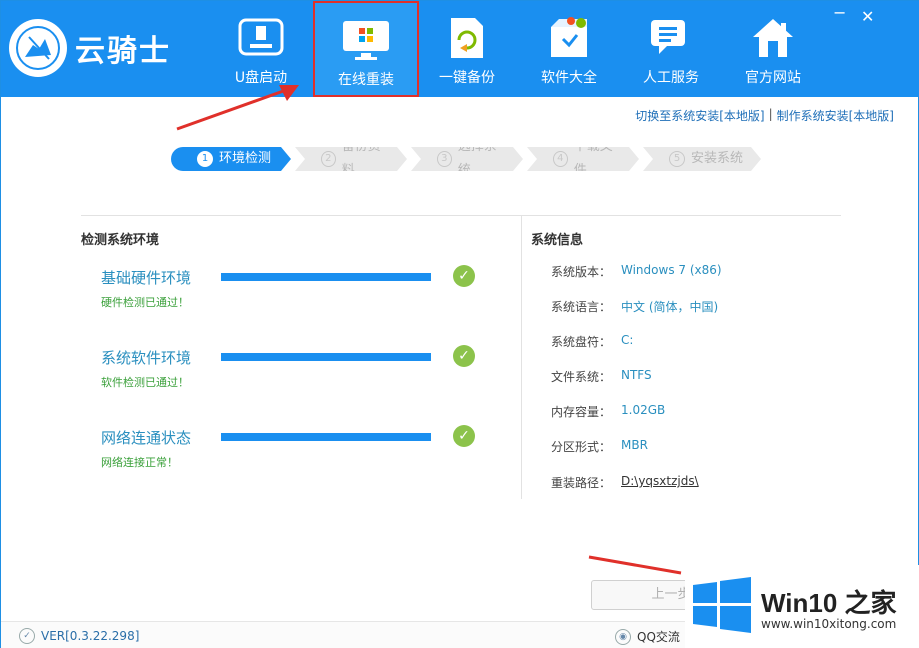 The image size is (919, 648). I want to click on info-value: 1.02GB, so click(643, 410).